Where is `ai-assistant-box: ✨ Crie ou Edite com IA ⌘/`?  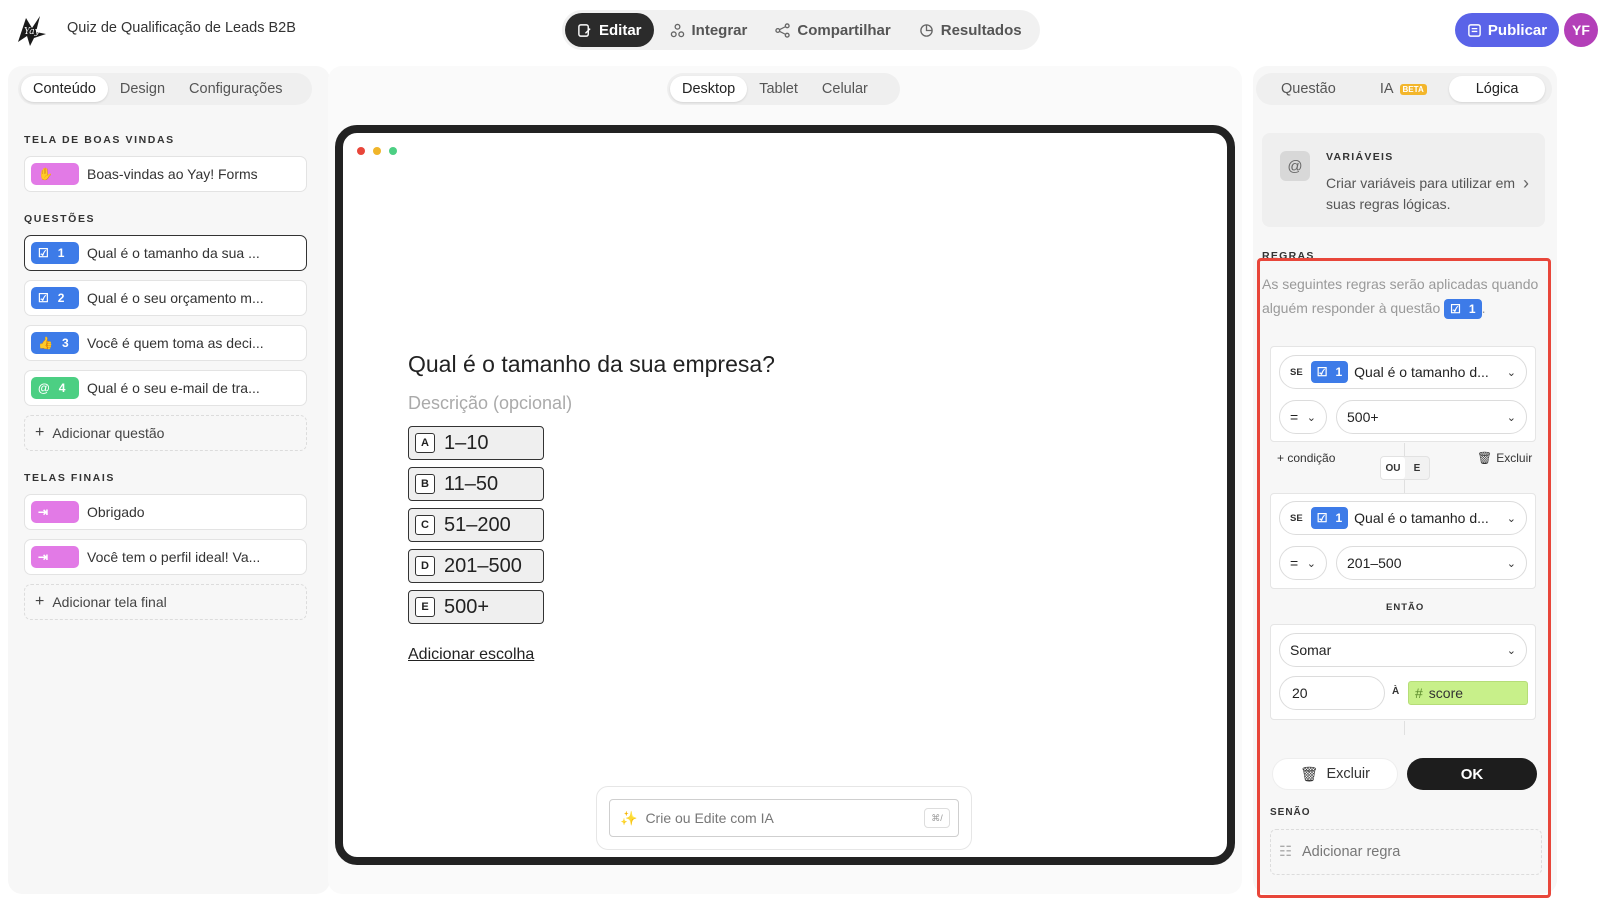 ai-assistant-box: ✨ Crie ou Edite com IA ⌘/ is located at coordinates (784, 818).